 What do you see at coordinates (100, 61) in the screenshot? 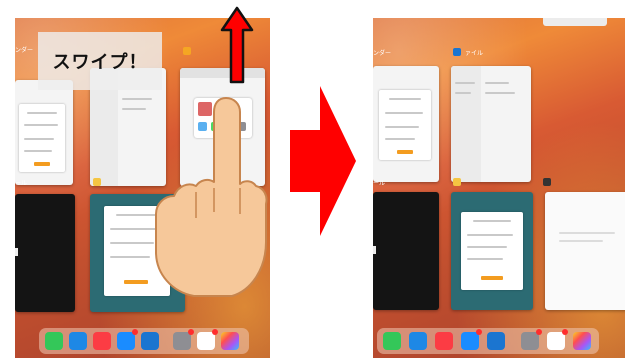
I see `swipe-instruction-label: スワイプ！` at bounding box center [100, 61].